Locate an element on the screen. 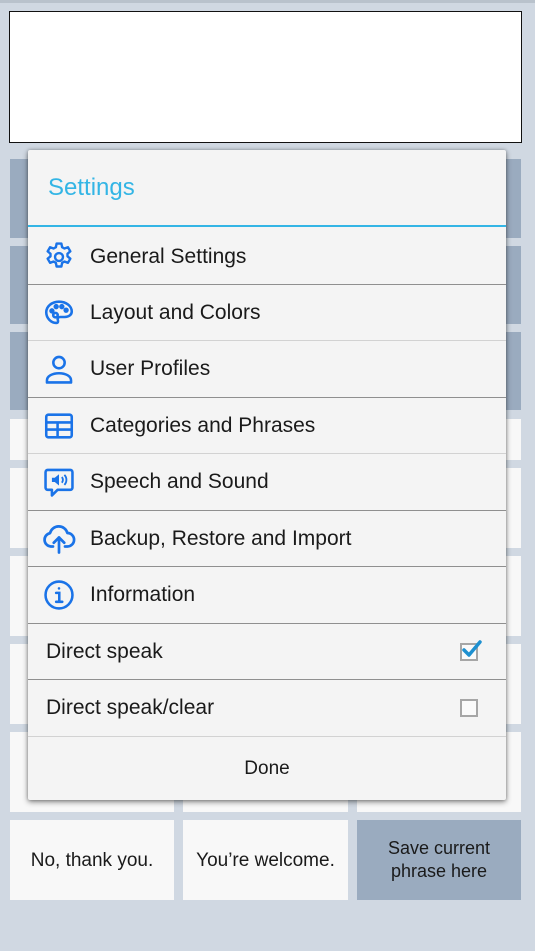  phrase-tile: You’re welcome. is located at coordinates (265, 860).